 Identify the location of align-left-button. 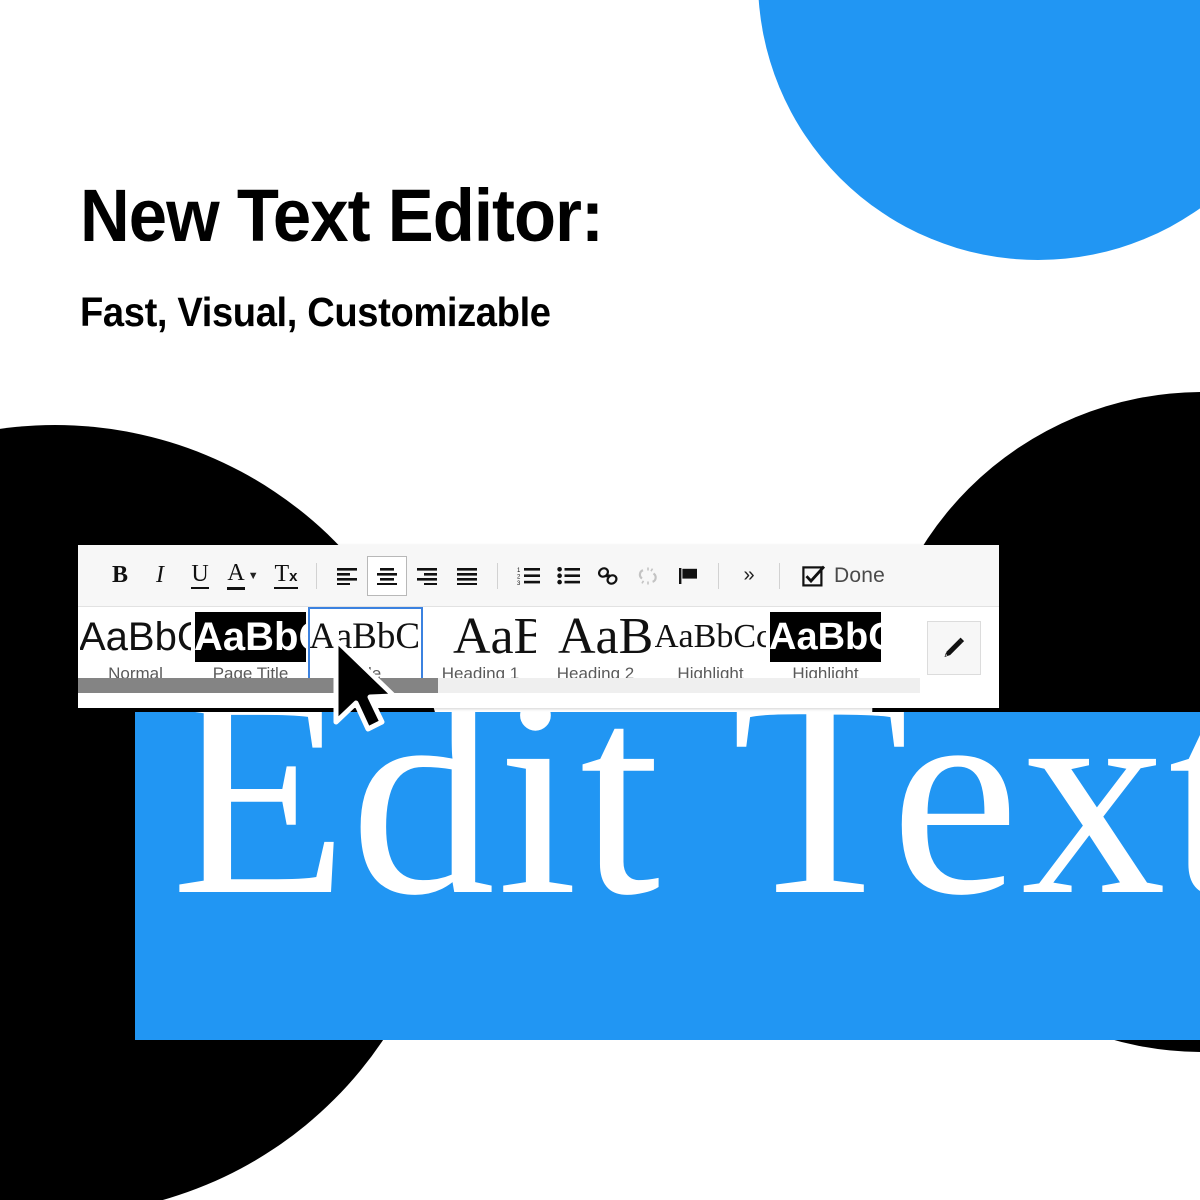
(347, 576).